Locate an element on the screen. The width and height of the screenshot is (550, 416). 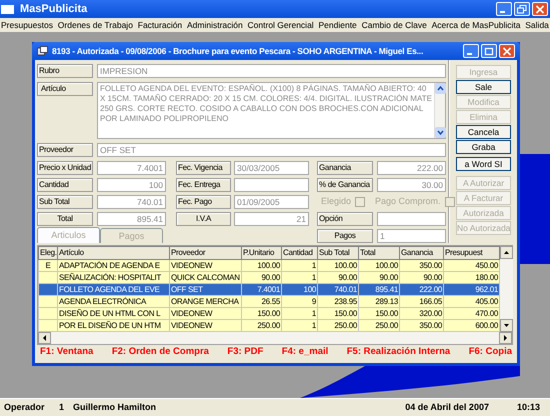
scroll-right-icon is located at coordinates (505, 338).